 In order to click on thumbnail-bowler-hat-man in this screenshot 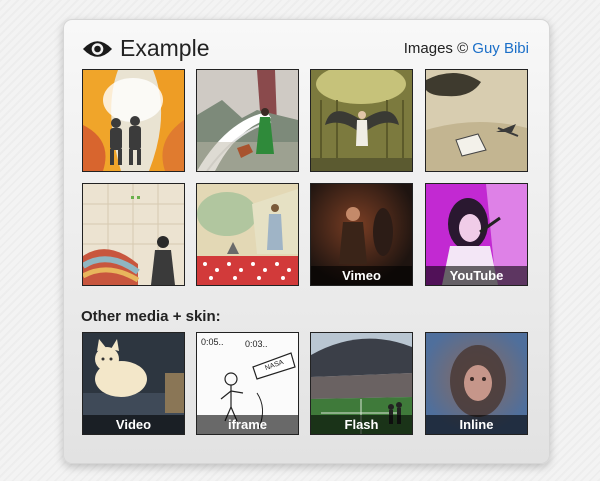, I will do `click(133, 234)`.